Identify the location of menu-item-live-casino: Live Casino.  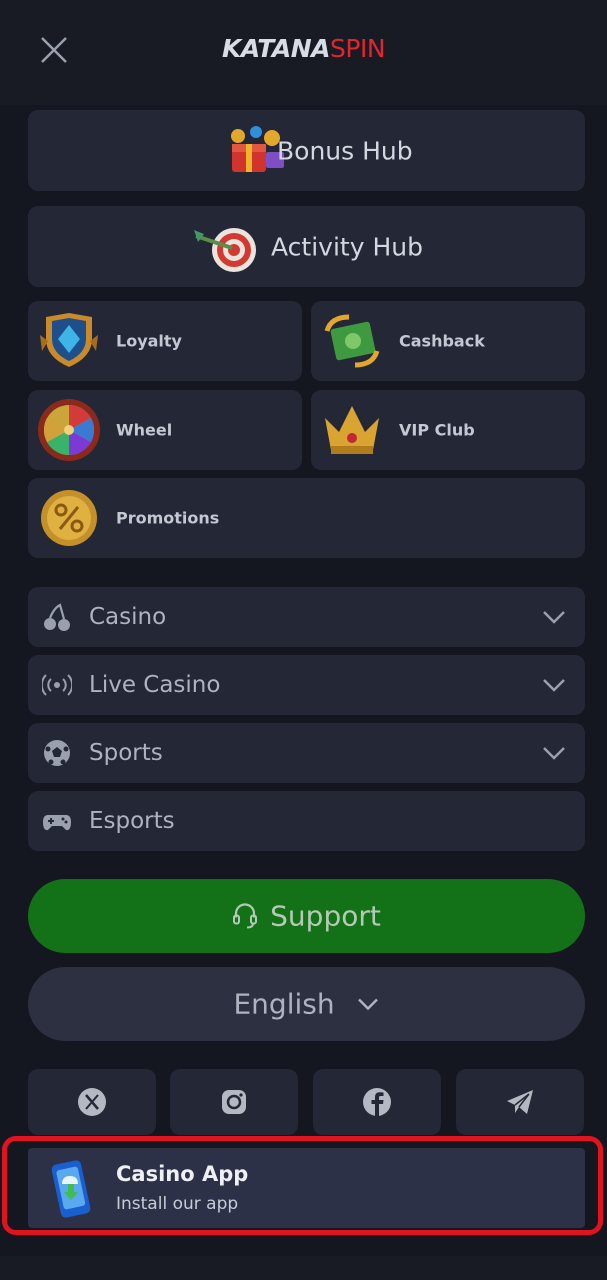
(306, 685).